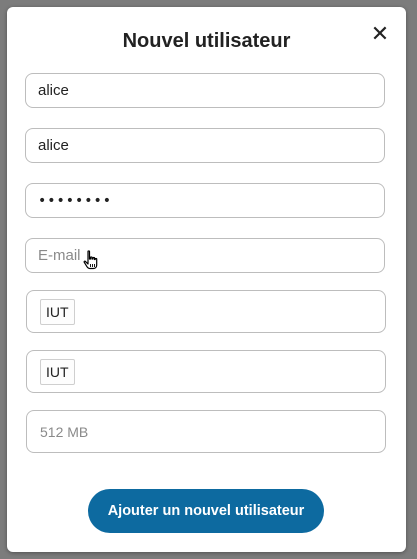 The width and height of the screenshot is (417, 559). What do you see at coordinates (205, 90) in the screenshot?
I see `username-field` at bounding box center [205, 90].